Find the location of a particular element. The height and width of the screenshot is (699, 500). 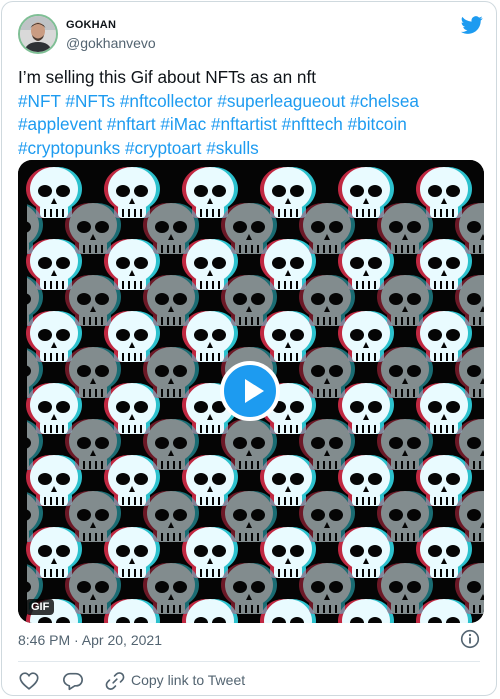

tweet-timestamp: 8:46 PM · Apr 20, 2021 is located at coordinates (90, 640).